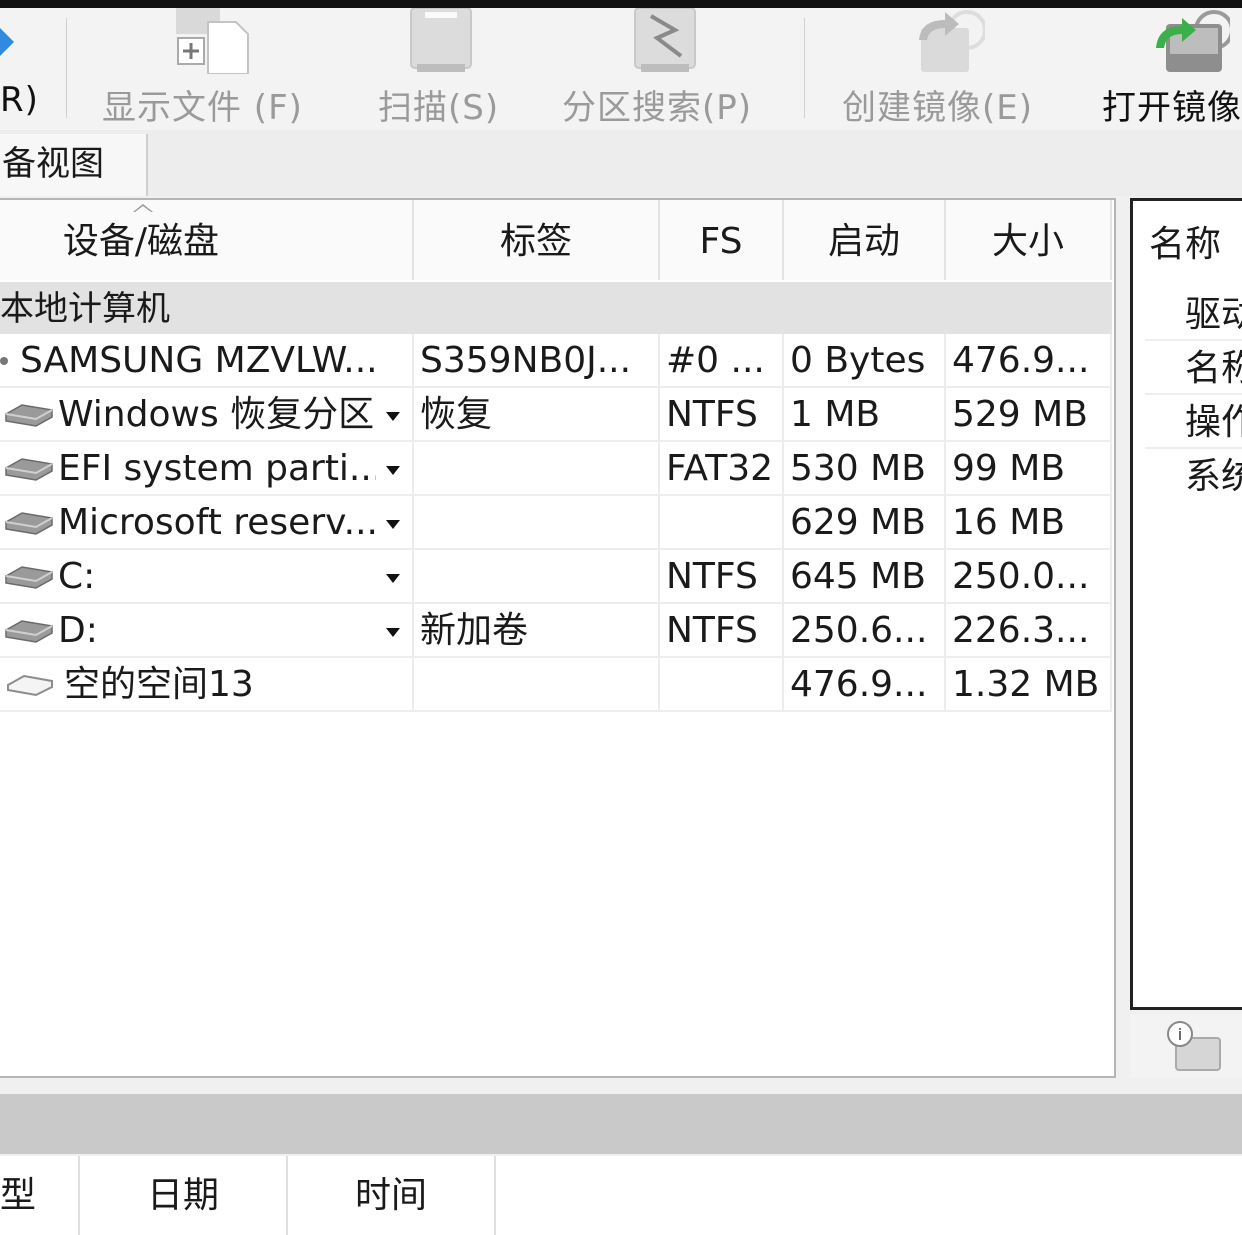  I want to click on table-row: EFI system parti... FAT32 530 MB 99 MB, so click(556, 469).